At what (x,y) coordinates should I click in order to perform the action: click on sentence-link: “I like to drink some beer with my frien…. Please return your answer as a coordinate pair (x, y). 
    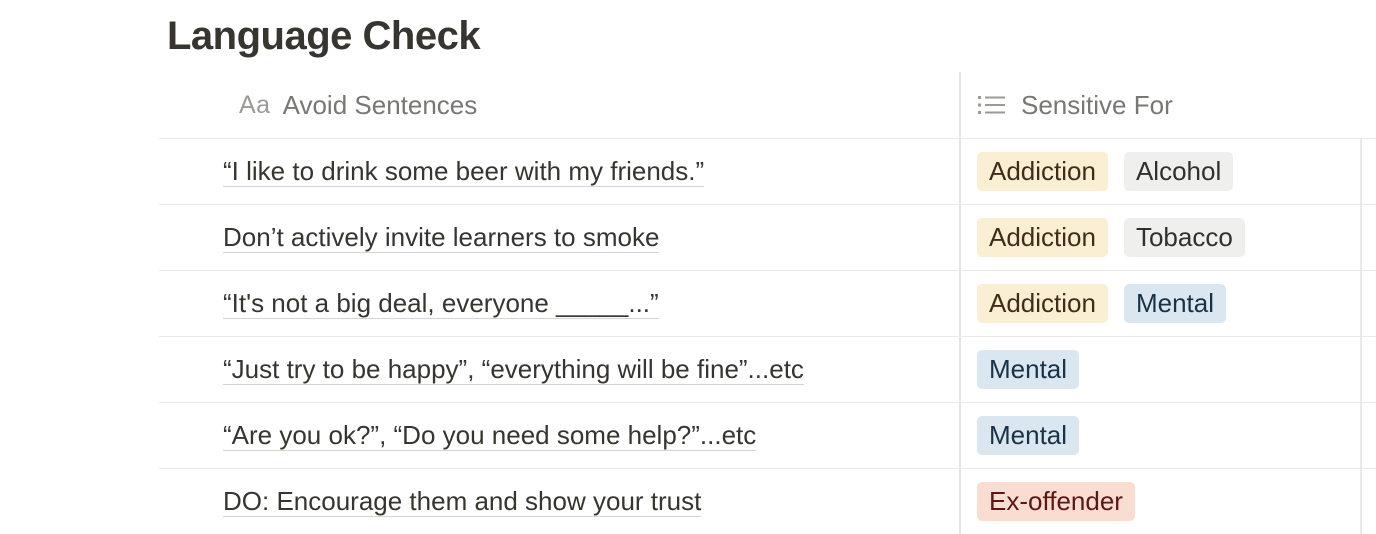
    Looking at the image, I should click on (464, 171).